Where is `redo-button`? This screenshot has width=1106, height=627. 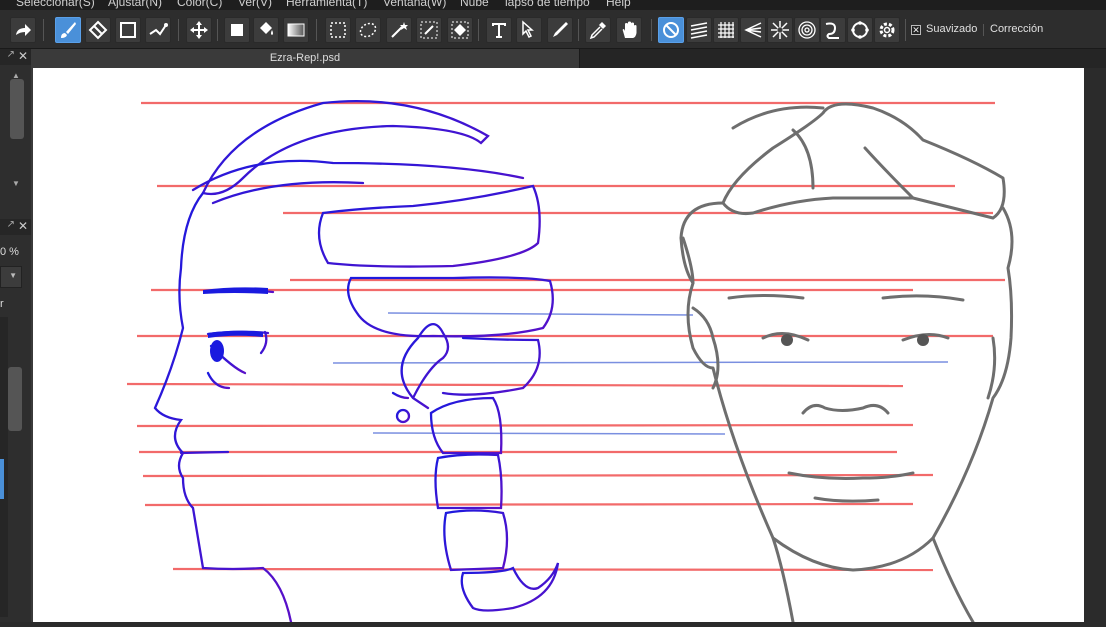 redo-button is located at coordinates (23, 30).